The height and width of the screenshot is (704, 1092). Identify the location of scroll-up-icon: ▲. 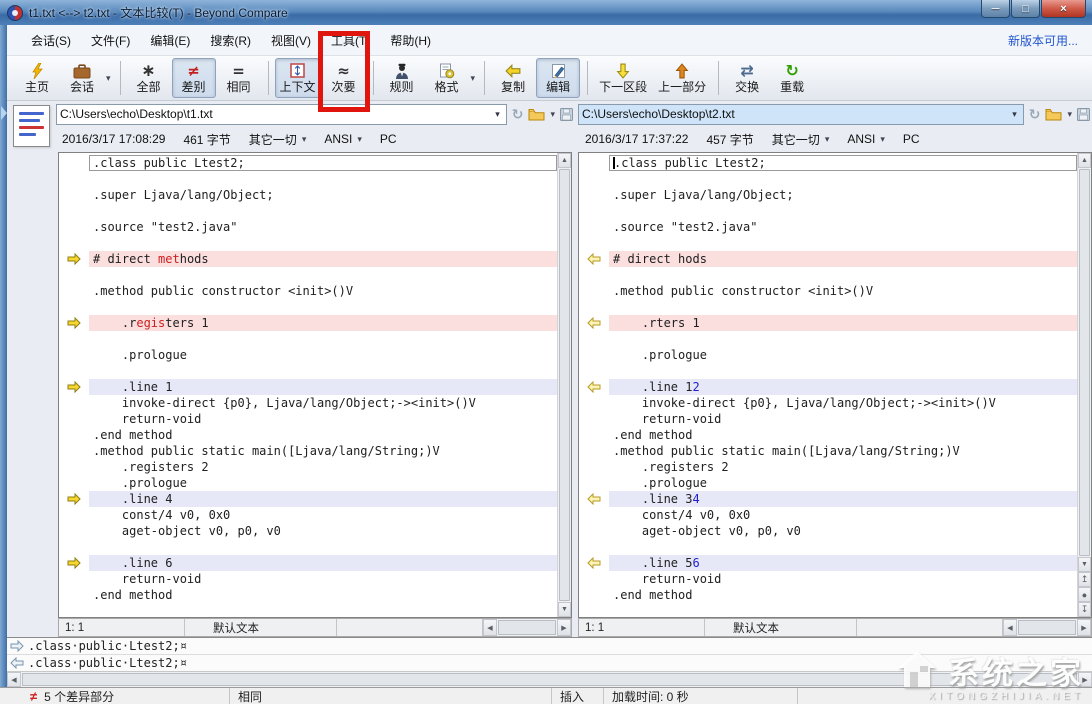
(564, 160).